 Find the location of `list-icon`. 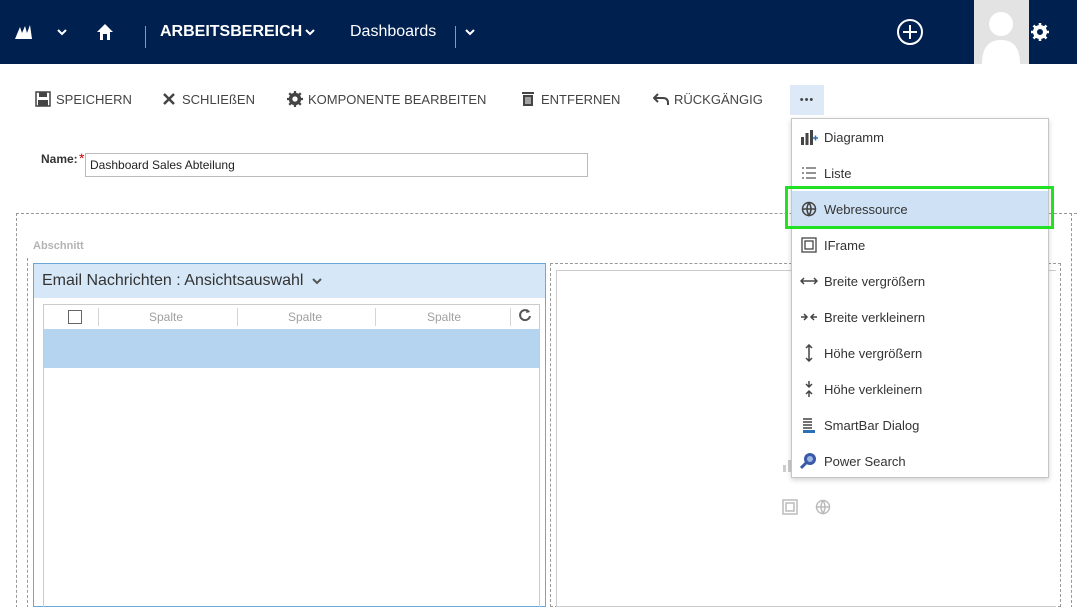

list-icon is located at coordinates (809, 173).